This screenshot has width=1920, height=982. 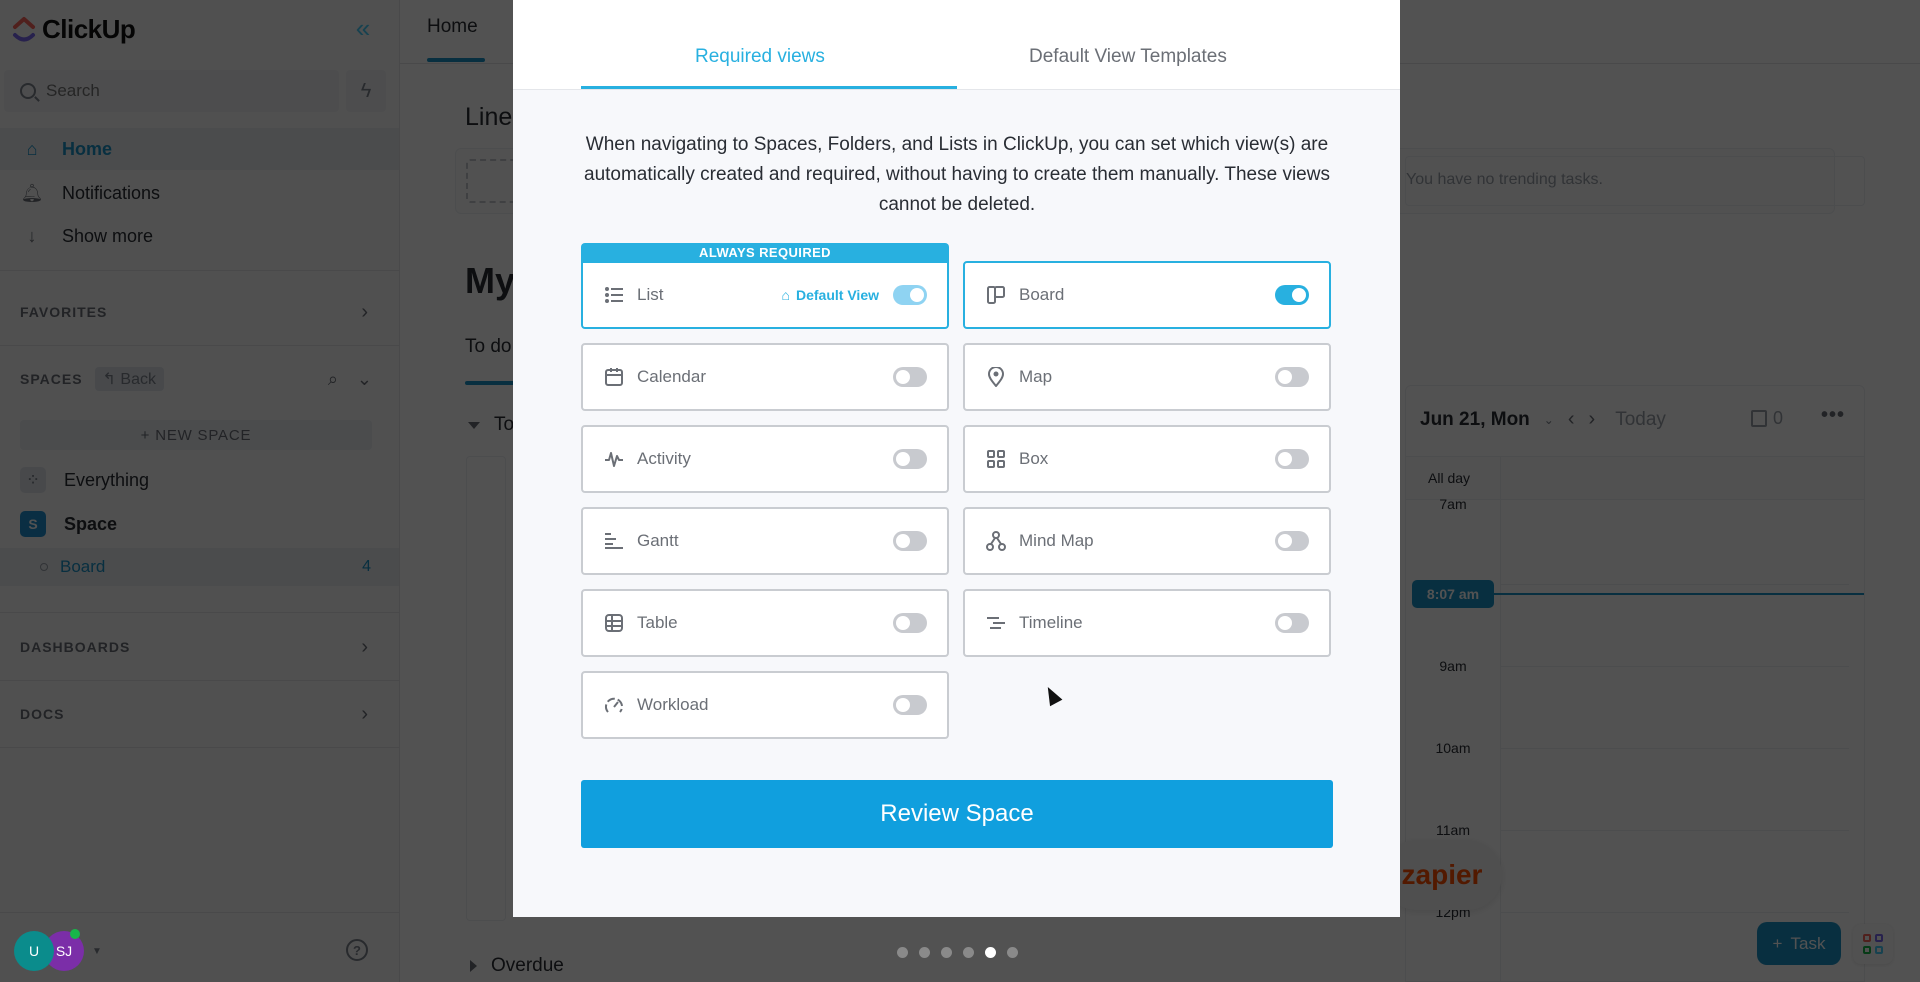 What do you see at coordinates (956, 45) in the screenshot?
I see `modal-tabs: Required views Default View Templates` at bounding box center [956, 45].